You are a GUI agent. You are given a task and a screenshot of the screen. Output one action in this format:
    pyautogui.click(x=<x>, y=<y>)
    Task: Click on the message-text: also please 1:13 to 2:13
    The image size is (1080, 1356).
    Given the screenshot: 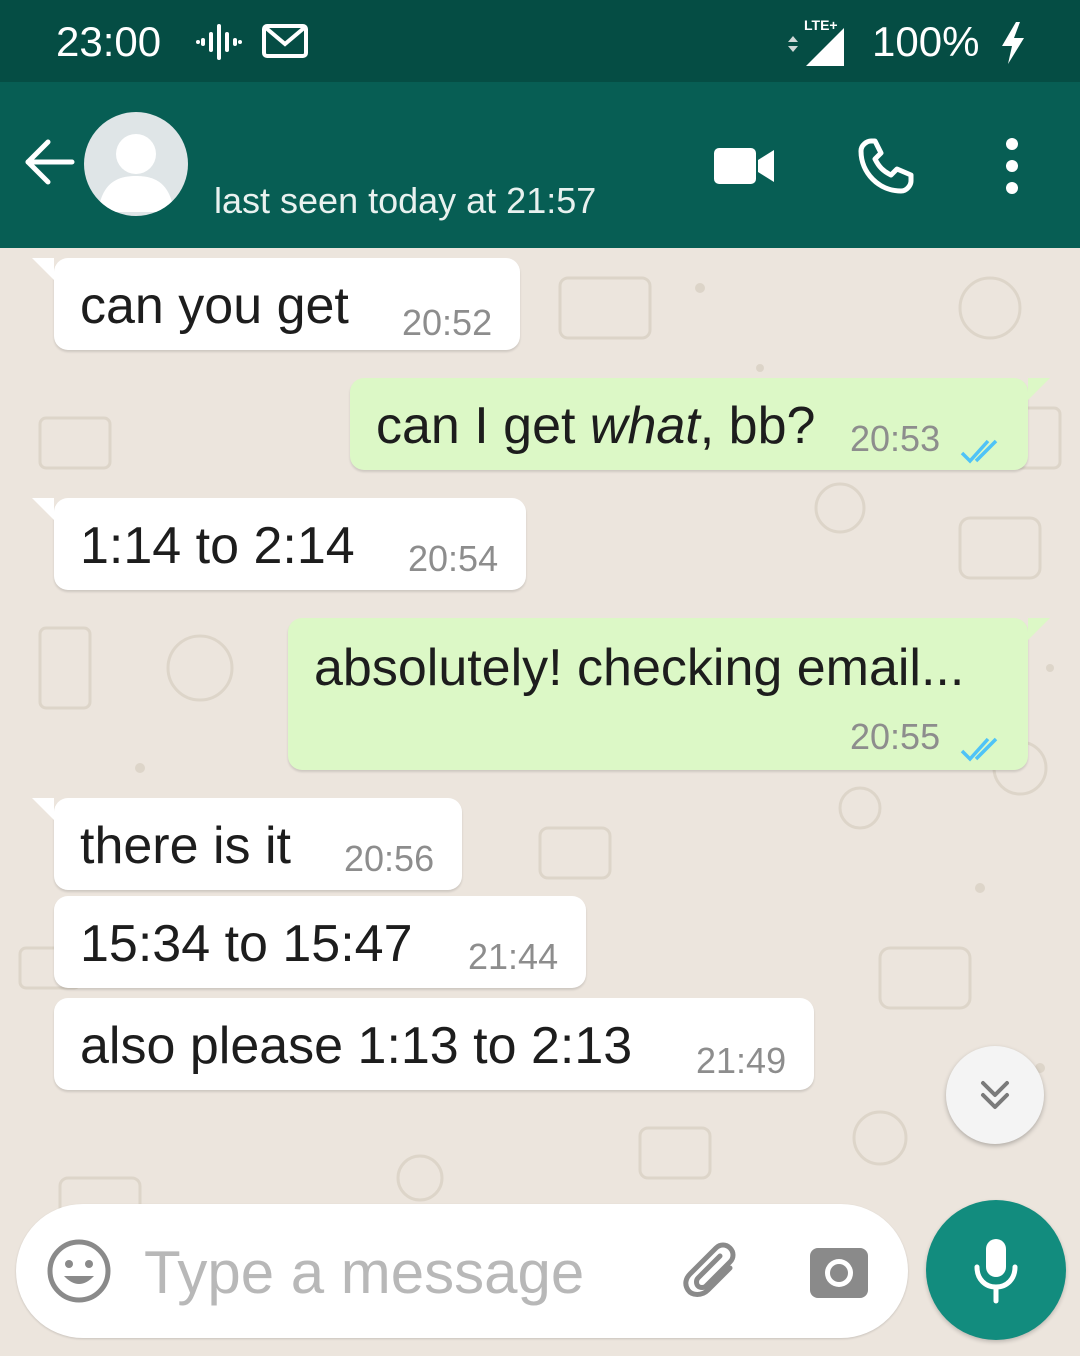 What is the action you would take?
    pyautogui.click(x=356, y=1046)
    